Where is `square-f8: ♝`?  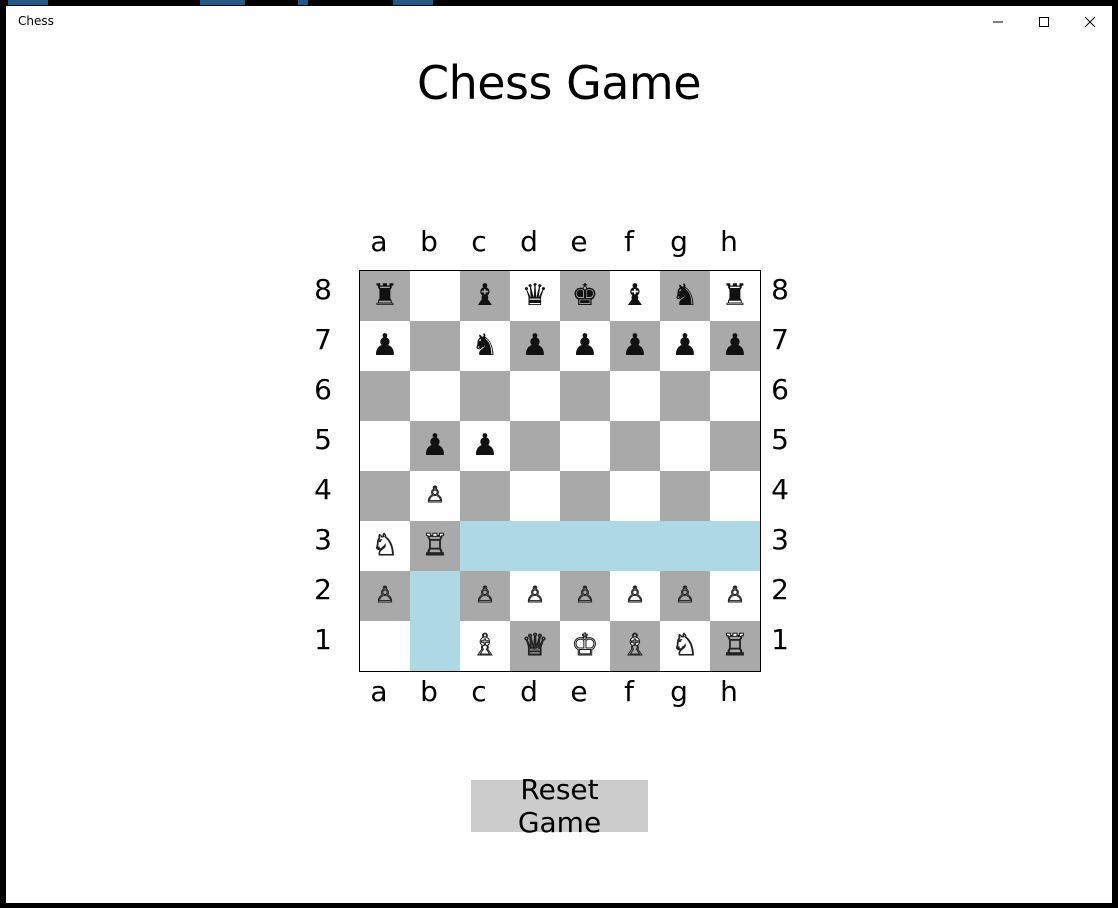 square-f8: ♝ is located at coordinates (635, 296).